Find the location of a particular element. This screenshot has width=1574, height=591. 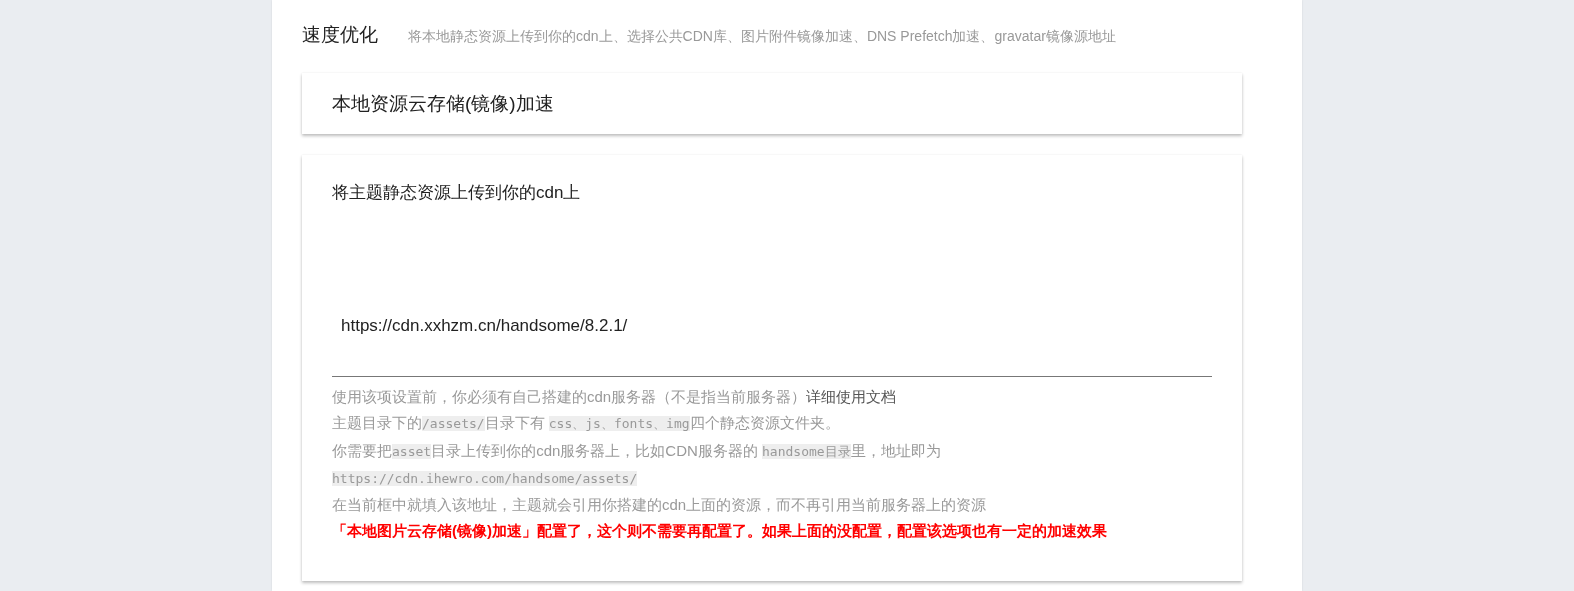

url-input: https://cdn.xxhzm.cn/handsome/8.2.1/ is located at coordinates (772, 340).